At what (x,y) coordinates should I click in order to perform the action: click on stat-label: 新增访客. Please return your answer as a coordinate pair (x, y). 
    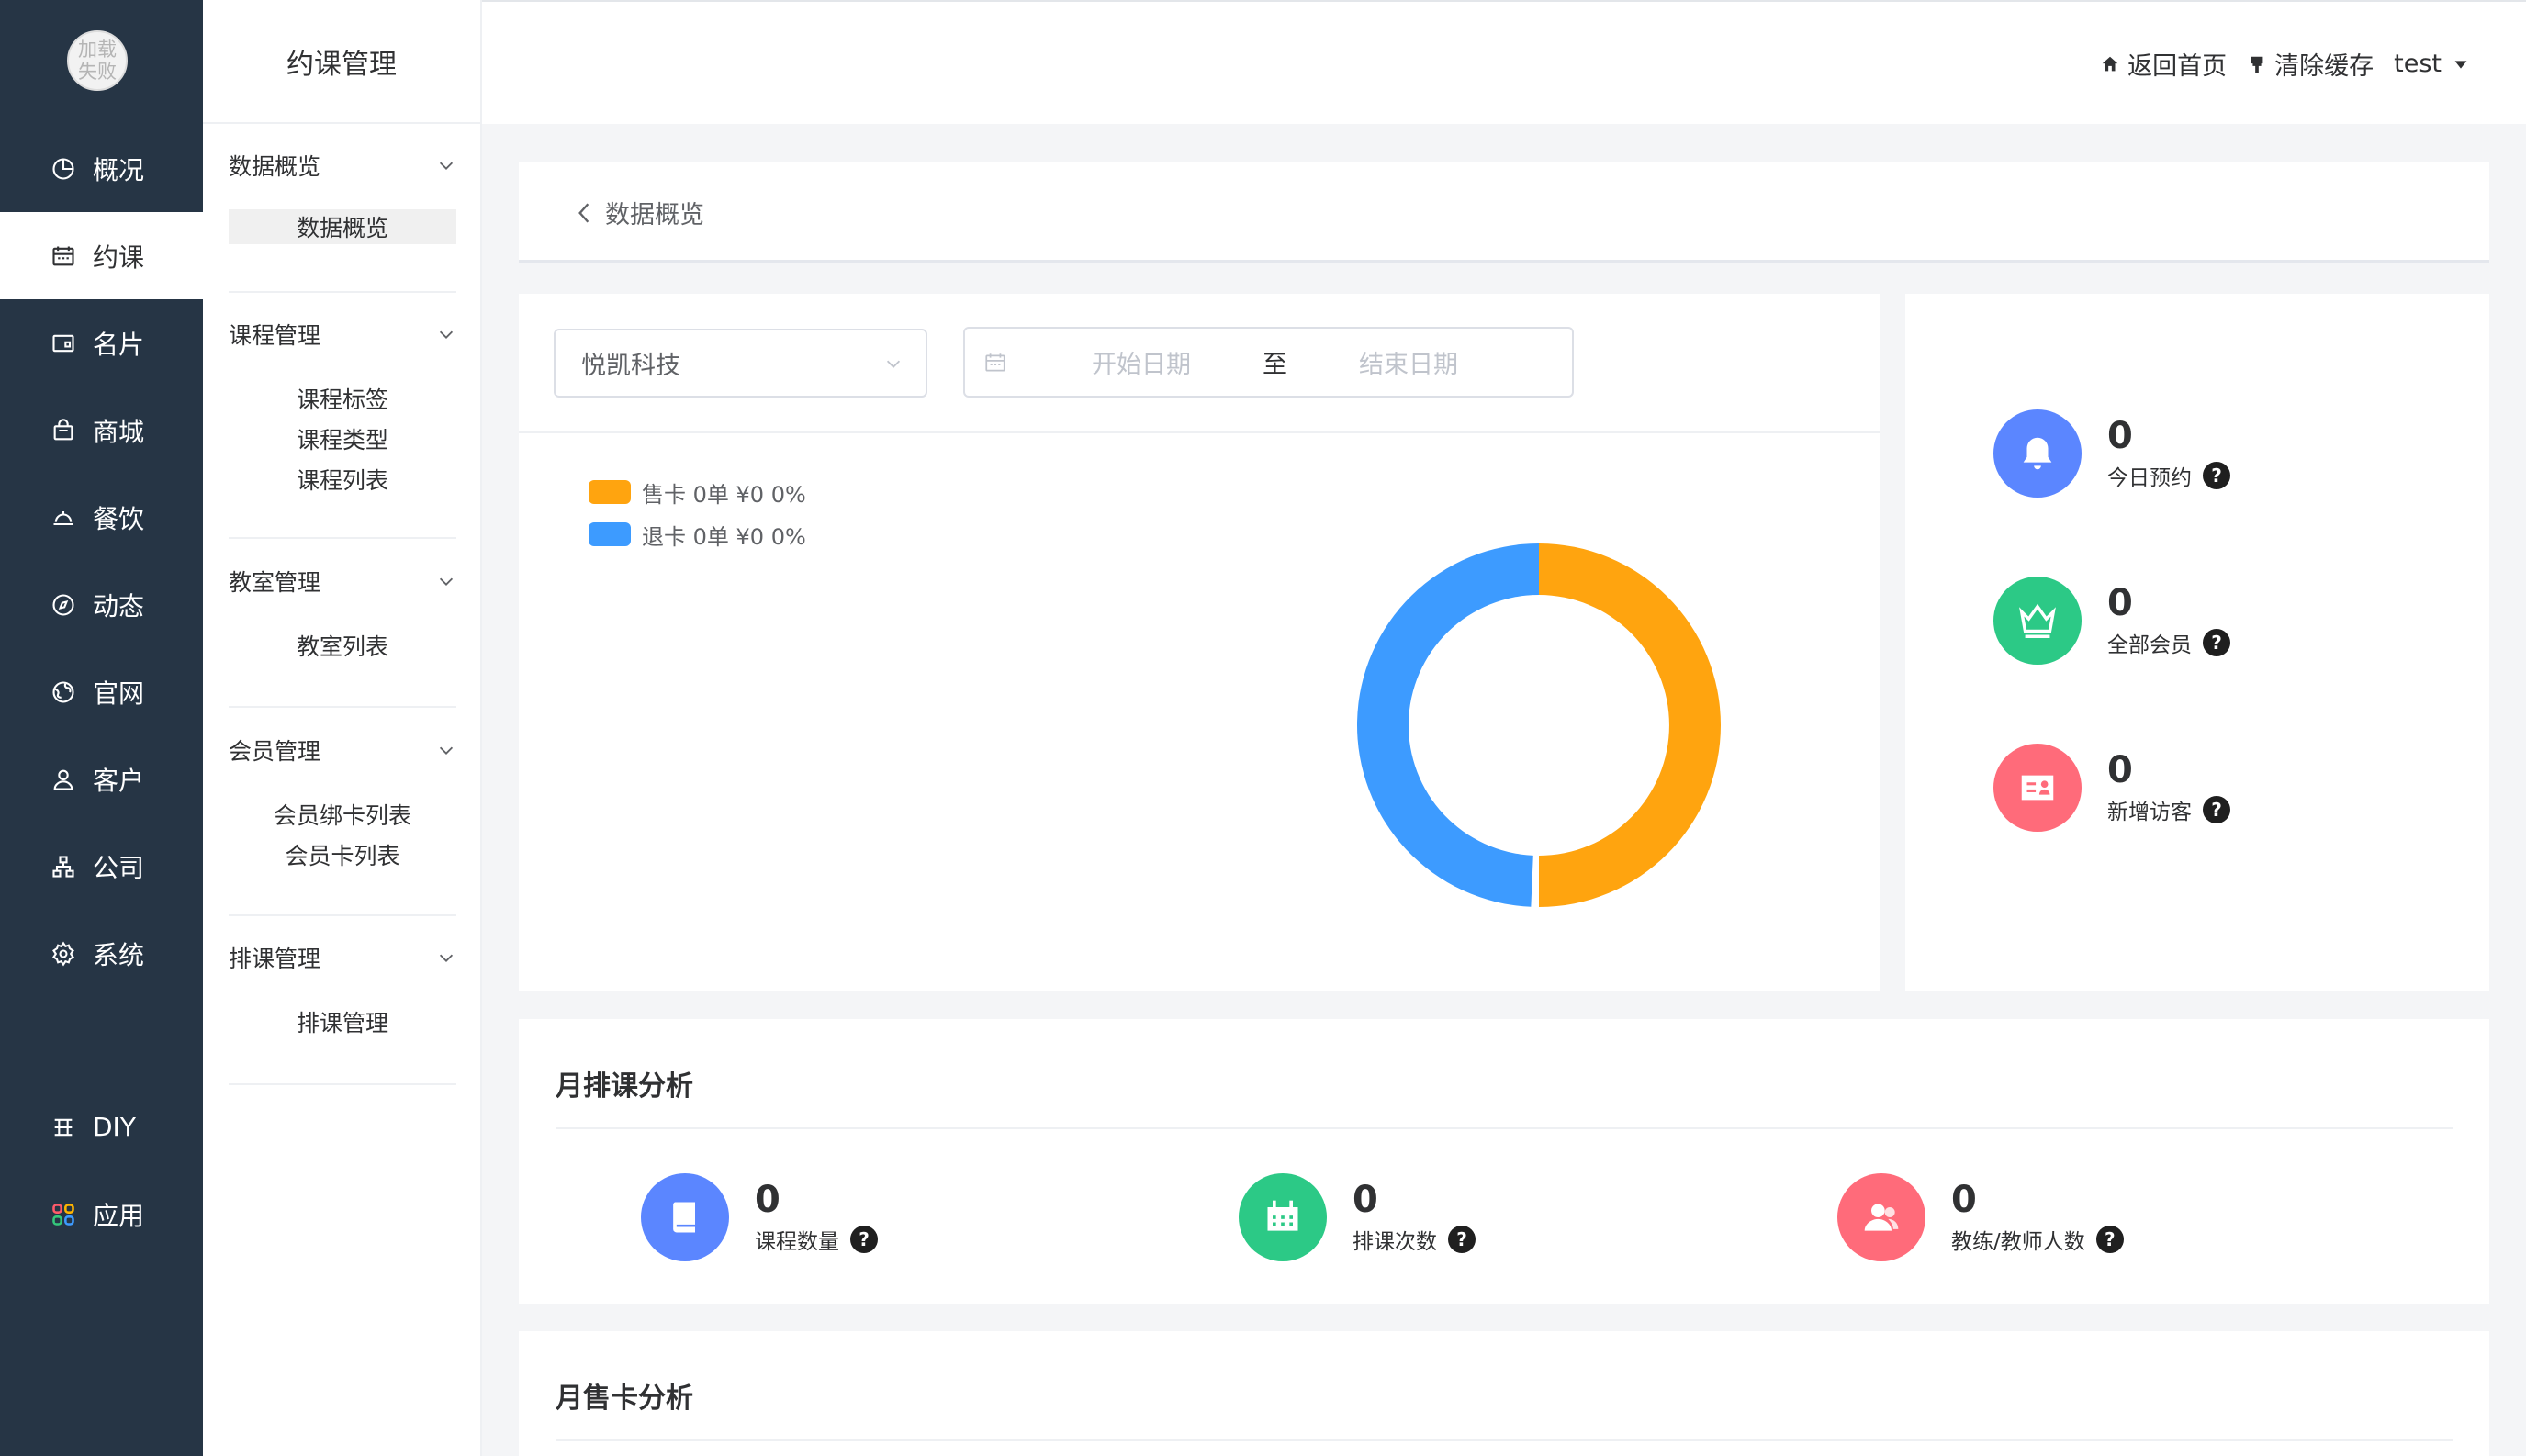
    Looking at the image, I should click on (2149, 809).